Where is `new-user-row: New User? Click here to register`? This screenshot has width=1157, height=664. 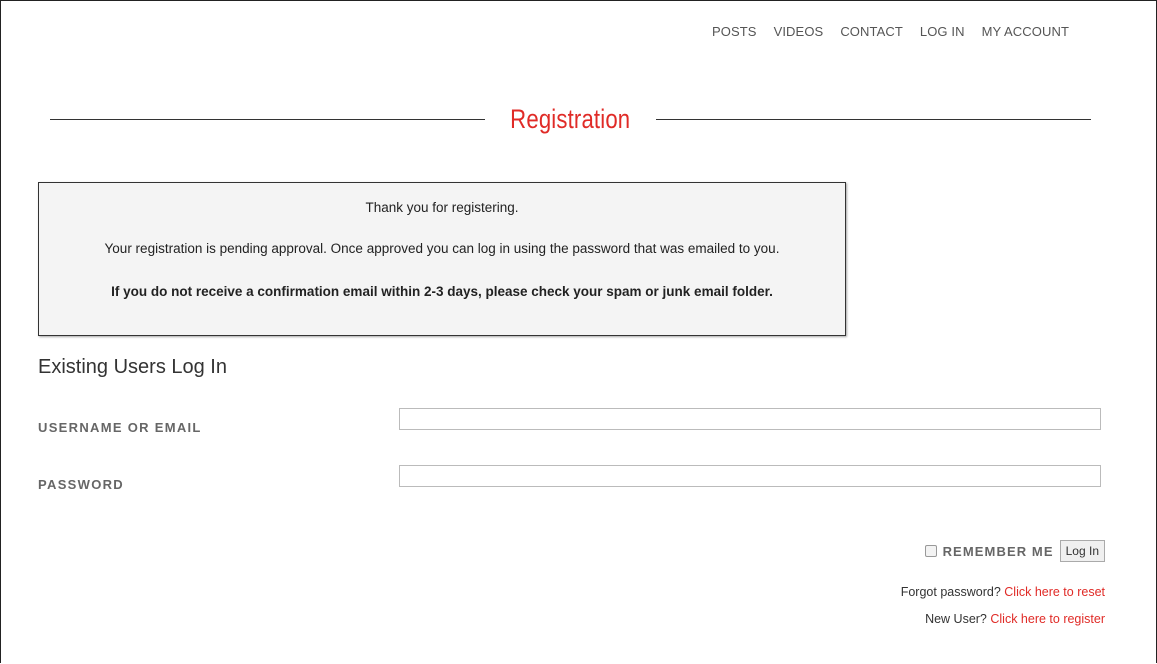 new-user-row: New User? Click here to register is located at coordinates (1015, 619).